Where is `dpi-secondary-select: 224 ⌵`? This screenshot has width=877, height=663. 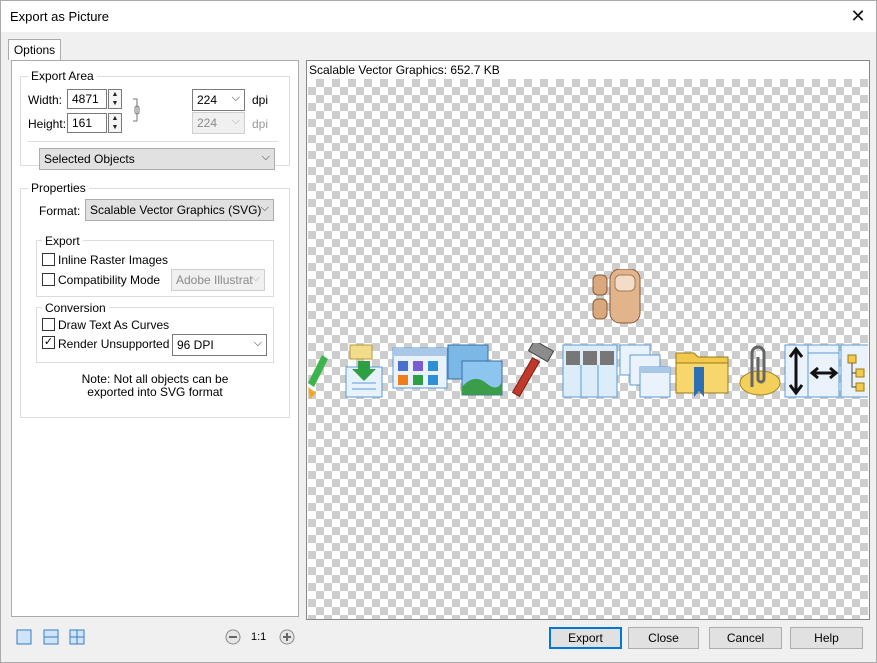
dpi-secondary-select: 224 ⌵ is located at coordinates (218, 123).